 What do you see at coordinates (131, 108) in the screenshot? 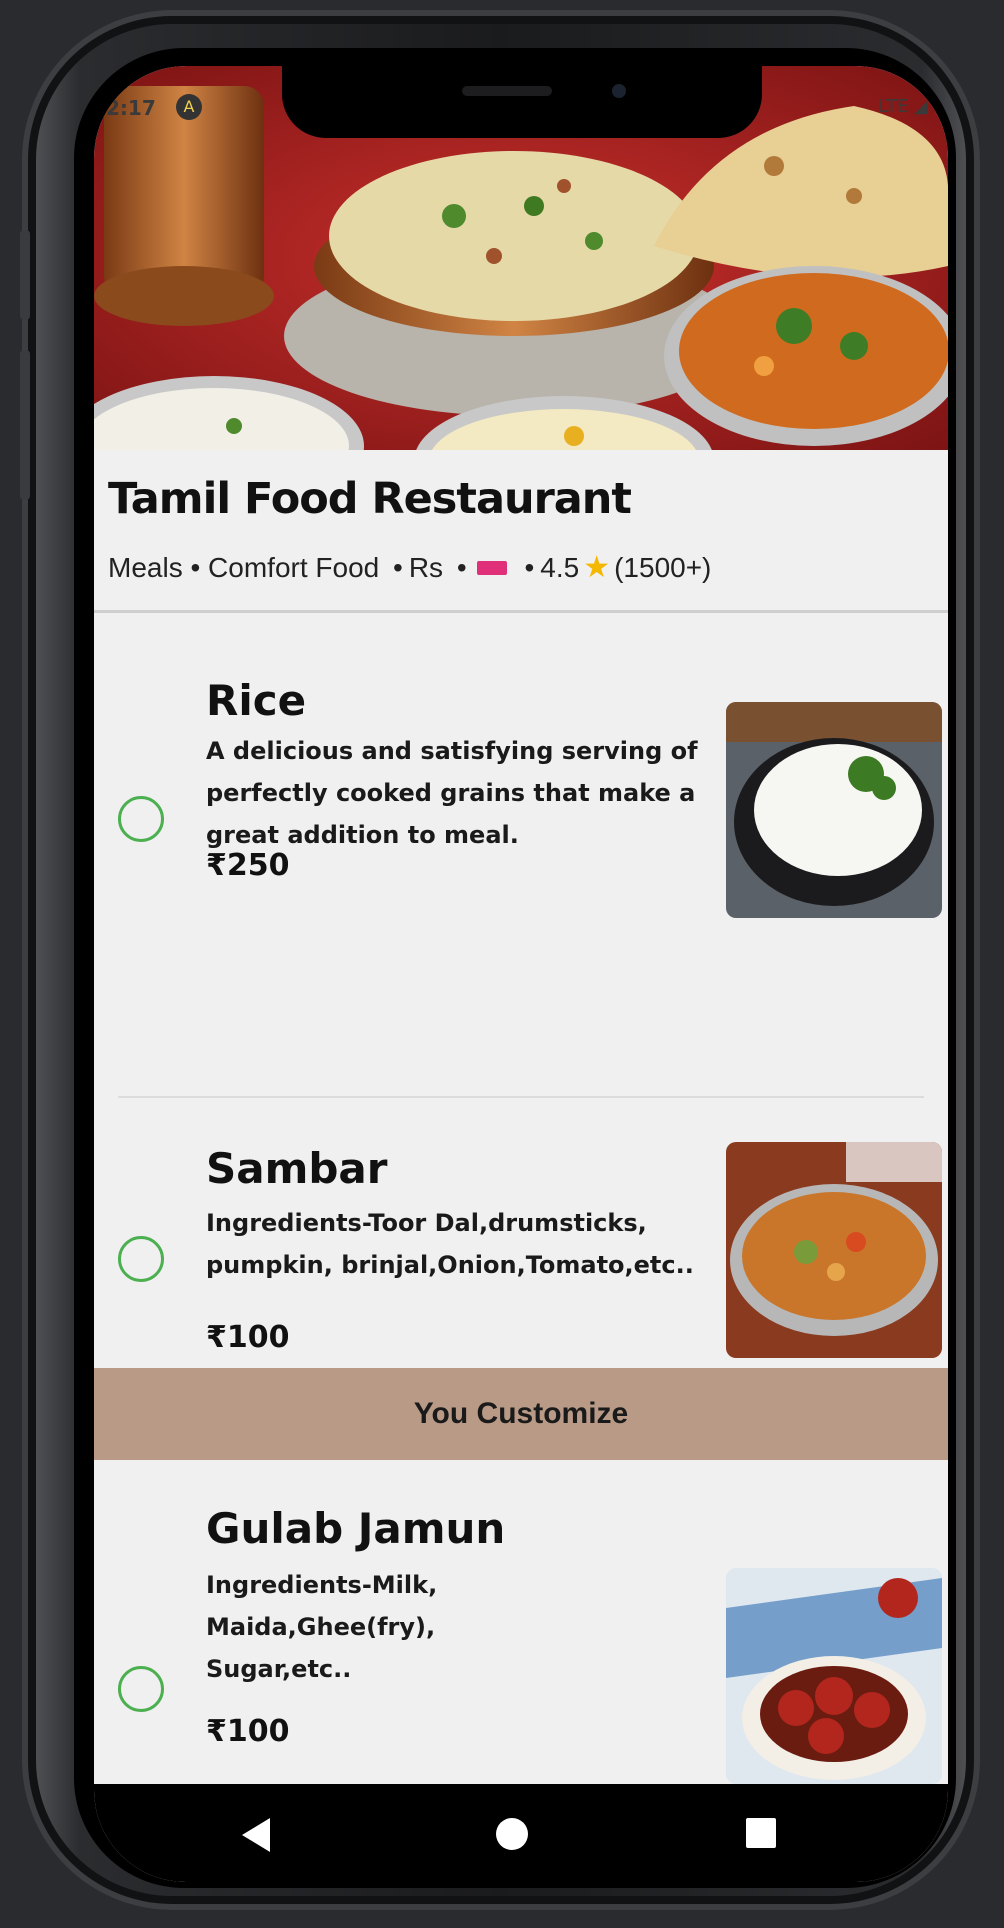
I see `status-time: 2:17` at bounding box center [131, 108].